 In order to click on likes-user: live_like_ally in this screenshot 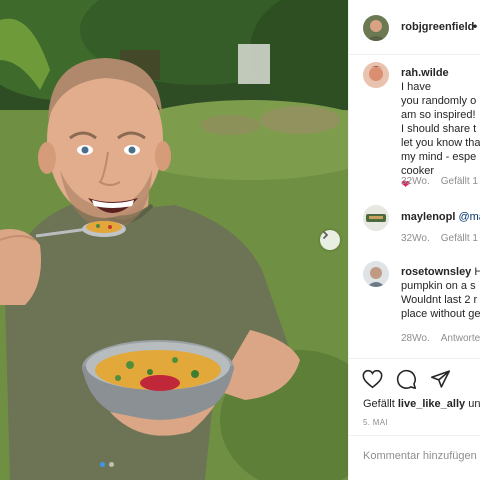, I will do `click(431, 404)`.